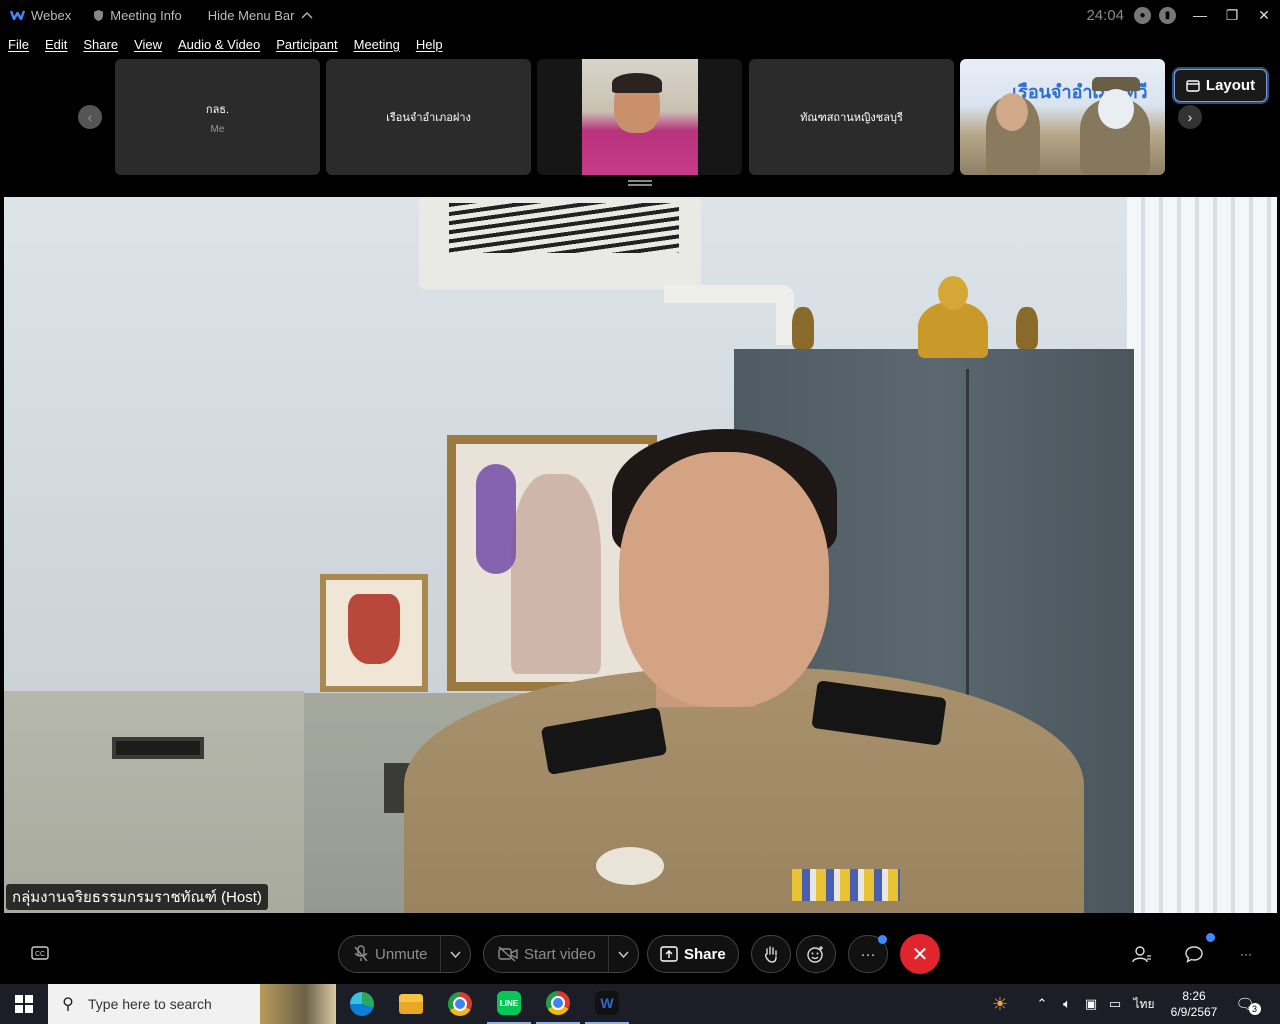 This screenshot has height=1024, width=1280. Describe the element at coordinates (18, 44) in the screenshot. I see `menu-file: File` at that location.